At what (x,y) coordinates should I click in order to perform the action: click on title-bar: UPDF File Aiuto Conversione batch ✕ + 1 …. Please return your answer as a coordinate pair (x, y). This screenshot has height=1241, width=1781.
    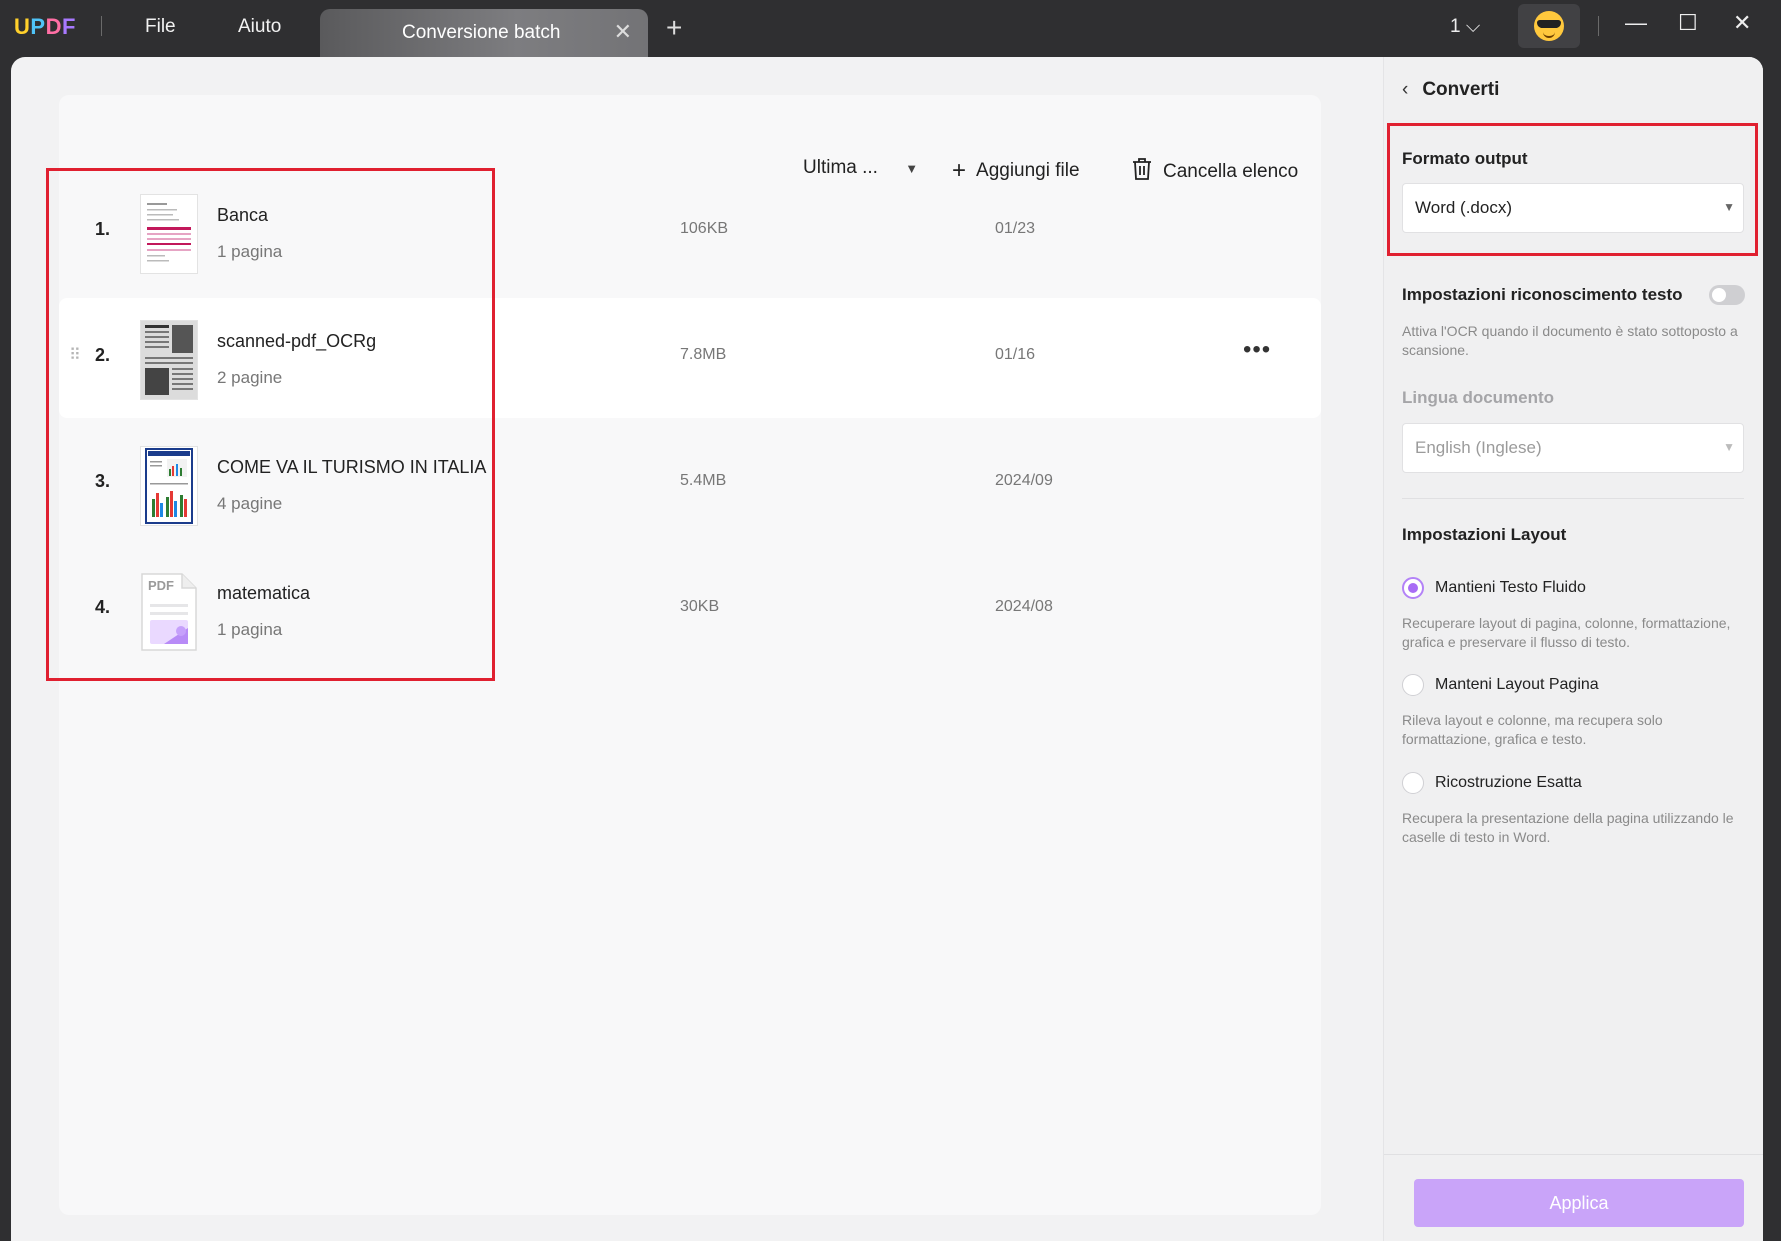
    Looking at the image, I should click on (890, 28).